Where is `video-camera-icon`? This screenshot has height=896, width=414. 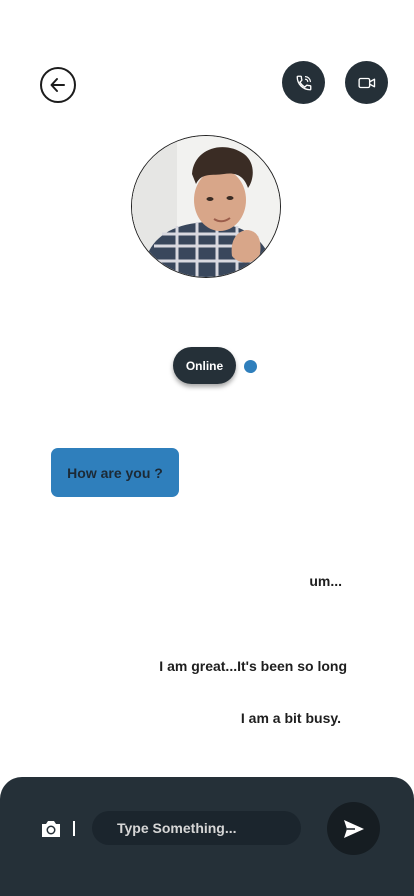 video-camera-icon is located at coordinates (366, 82).